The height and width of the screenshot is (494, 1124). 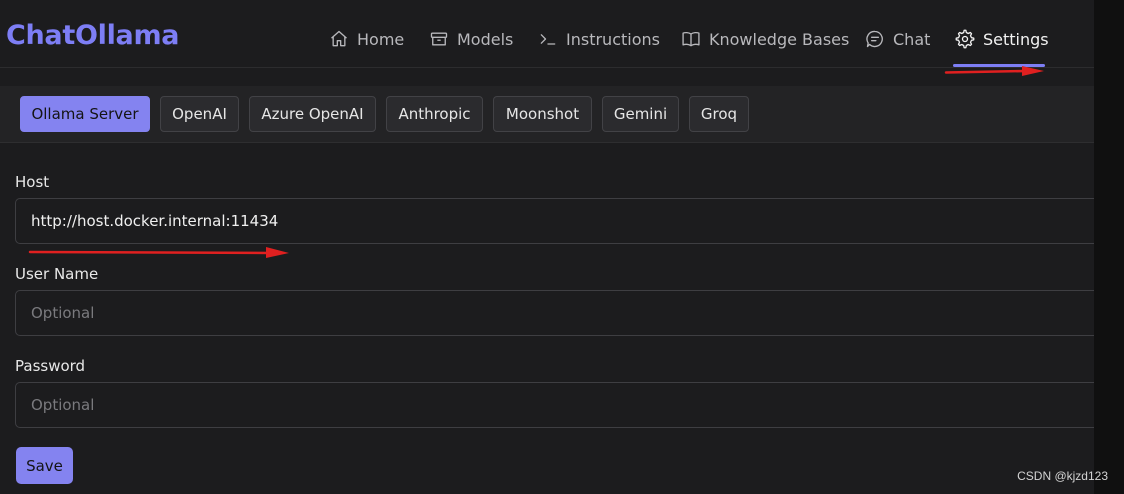 What do you see at coordinates (912, 39) in the screenshot?
I see `nav-label-chat: Chat` at bounding box center [912, 39].